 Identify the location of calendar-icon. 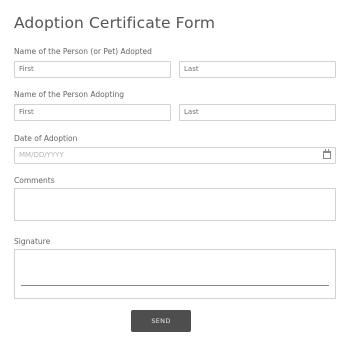
(327, 154).